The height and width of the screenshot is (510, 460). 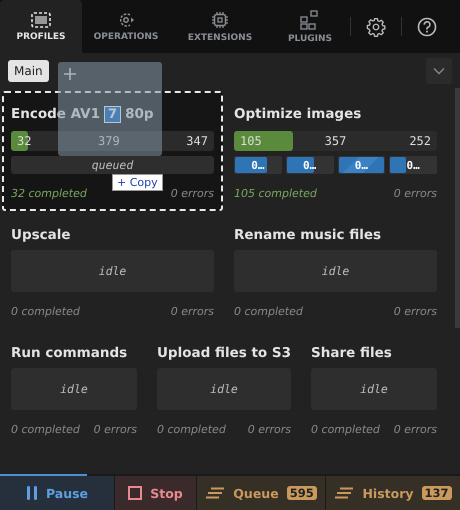 I want to click on count-badge: 137, so click(x=437, y=493).